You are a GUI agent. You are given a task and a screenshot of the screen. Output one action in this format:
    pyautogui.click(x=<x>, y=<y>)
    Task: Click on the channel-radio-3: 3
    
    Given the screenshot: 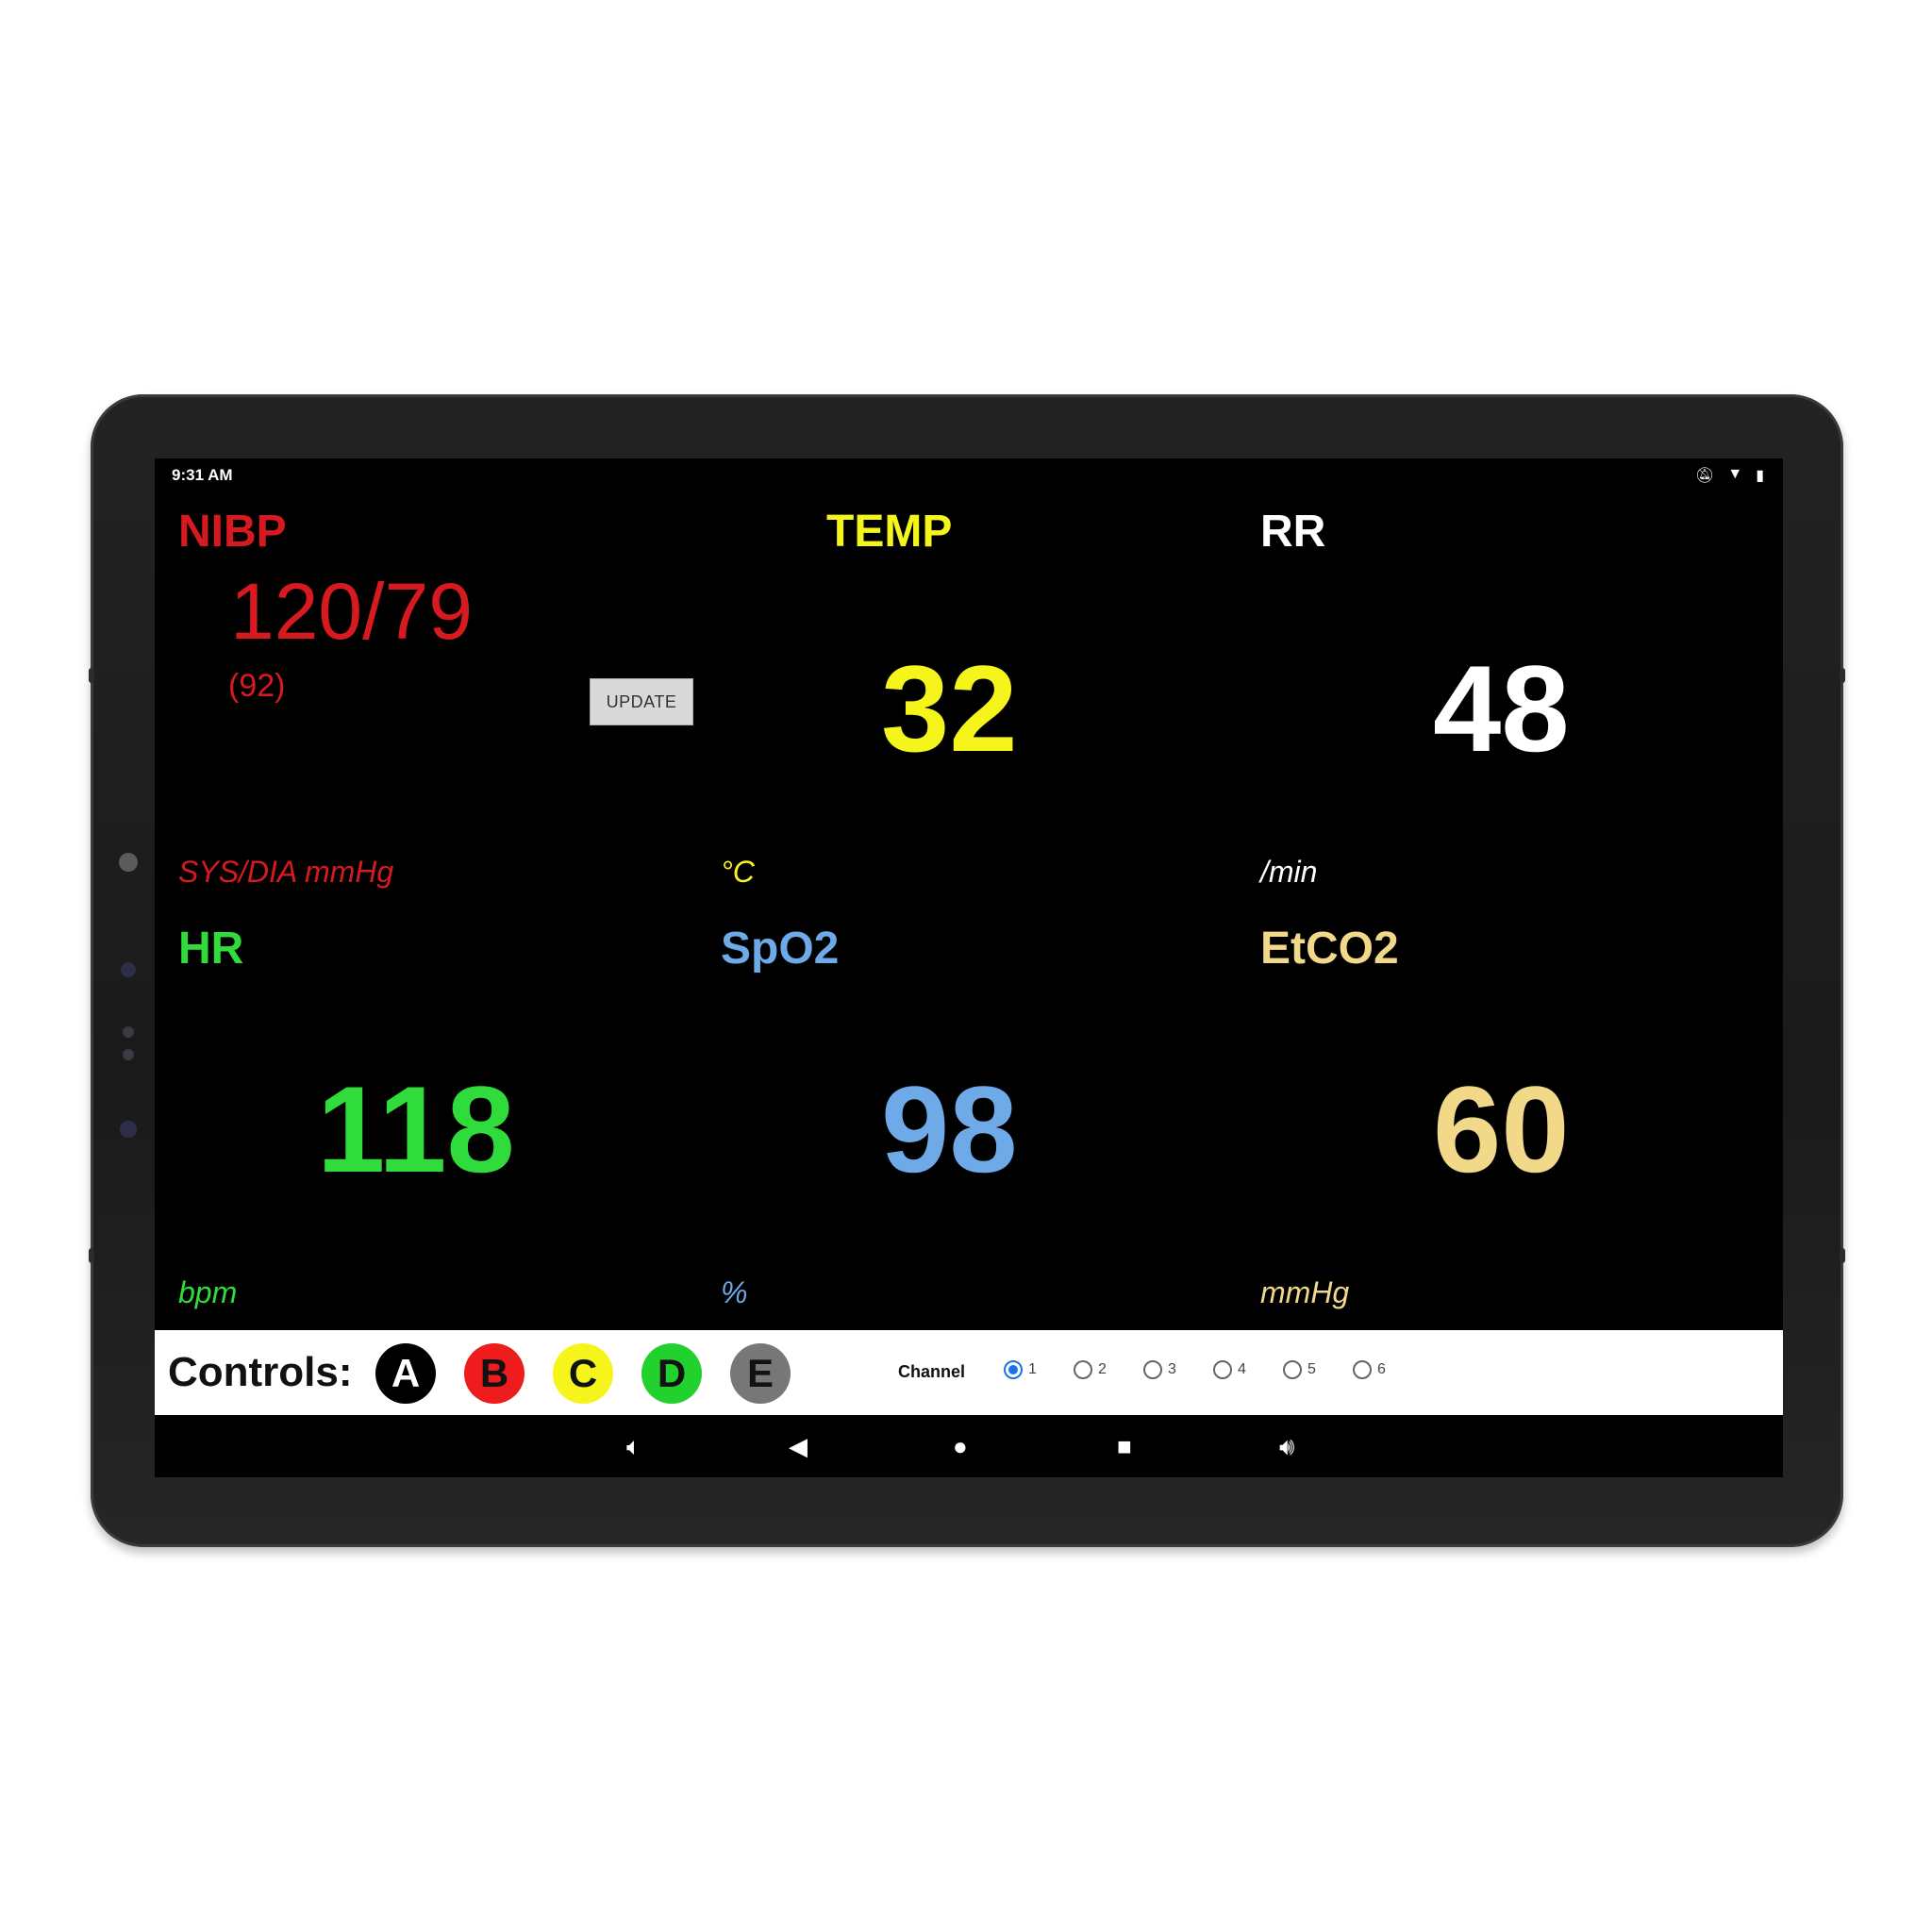 What is the action you would take?
    pyautogui.click(x=1160, y=1370)
    